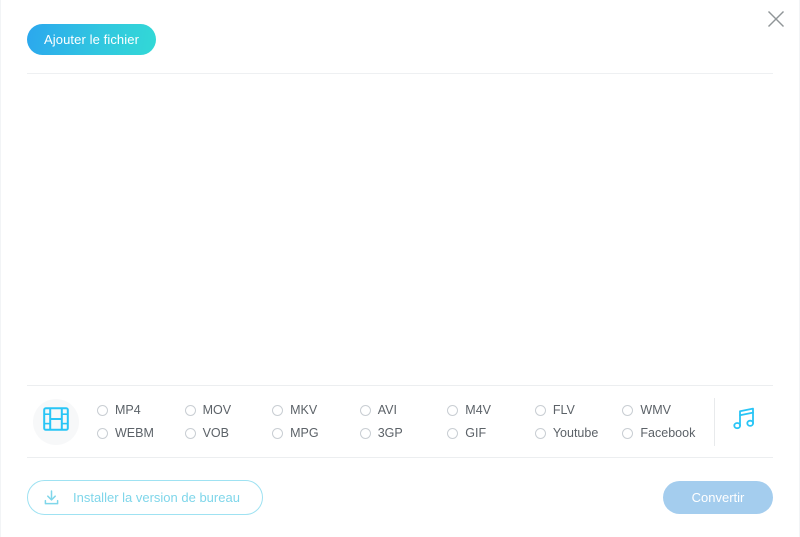 The width and height of the screenshot is (800, 537). What do you see at coordinates (578, 410) in the screenshot?
I see `format-option-flv: FLV` at bounding box center [578, 410].